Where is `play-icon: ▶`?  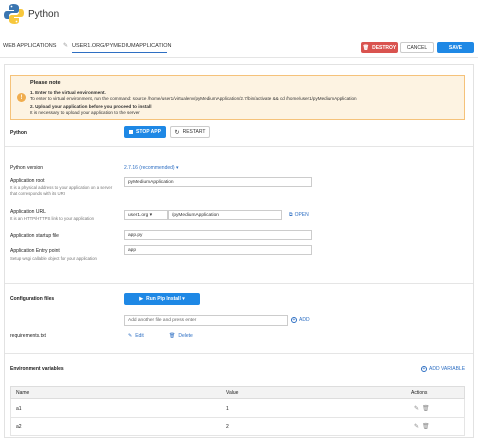
play-icon: ▶ is located at coordinates (141, 299).